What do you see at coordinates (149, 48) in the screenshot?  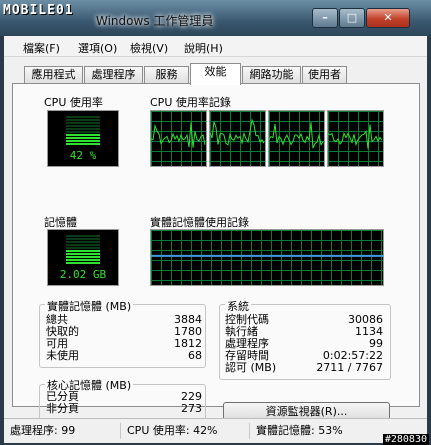 I see `menu-view: 檢視(V)` at bounding box center [149, 48].